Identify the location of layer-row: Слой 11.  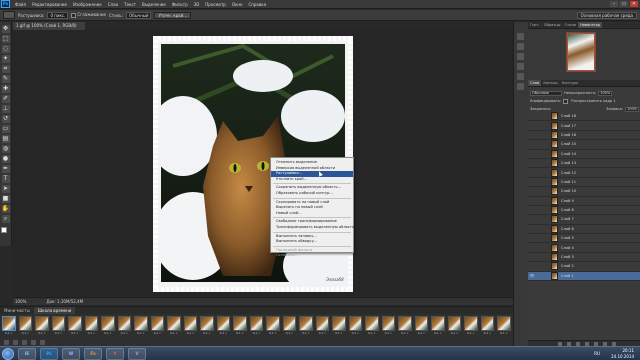
(584, 182).